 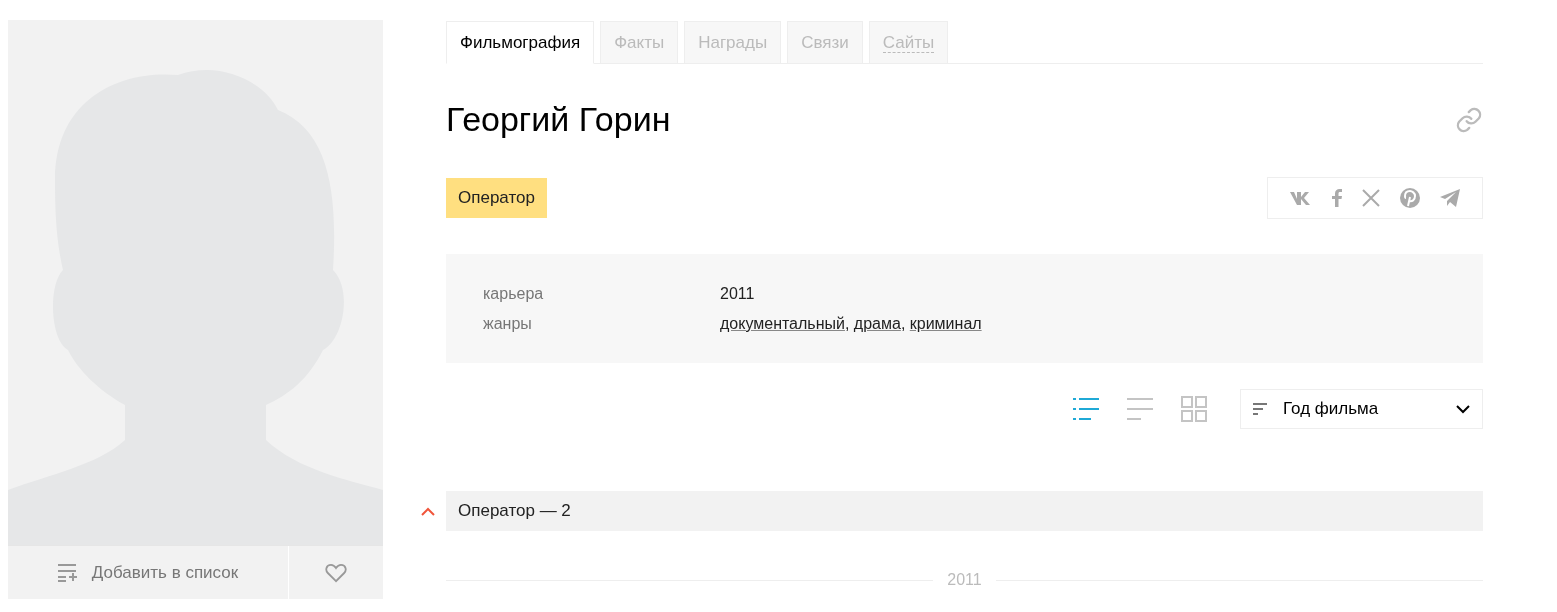 I want to click on year-divider: 2011, so click(x=964, y=580).